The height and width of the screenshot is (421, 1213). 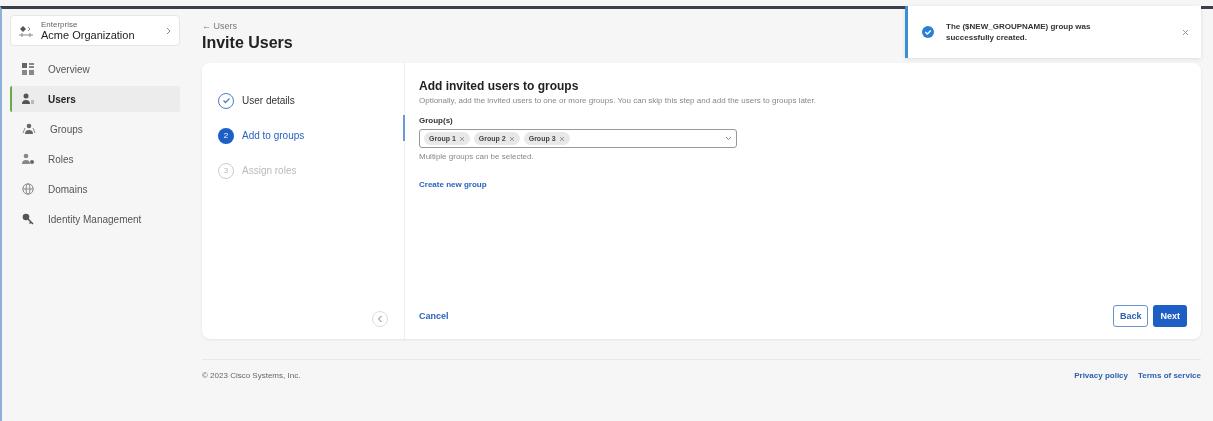 I want to click on field-label: Group(s), so click(x=436, y=120).